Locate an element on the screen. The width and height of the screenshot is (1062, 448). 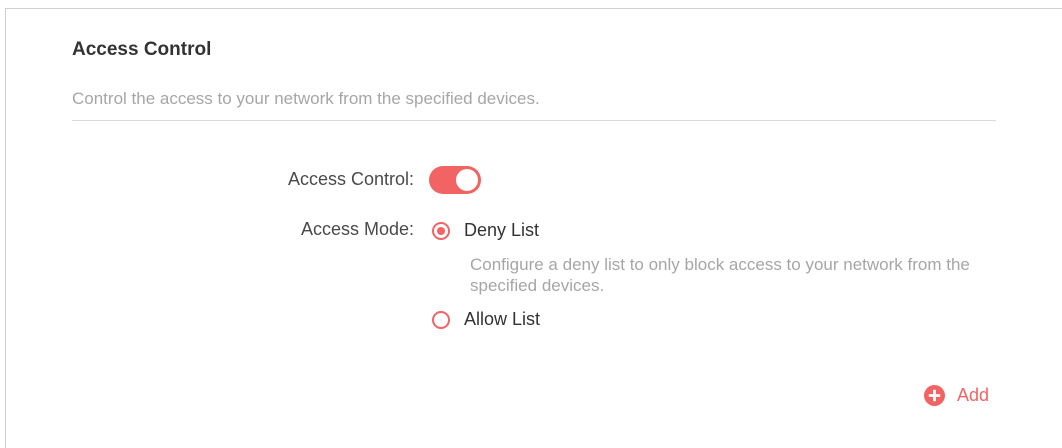
allow-list-radio is located at coordinates (441, 319).